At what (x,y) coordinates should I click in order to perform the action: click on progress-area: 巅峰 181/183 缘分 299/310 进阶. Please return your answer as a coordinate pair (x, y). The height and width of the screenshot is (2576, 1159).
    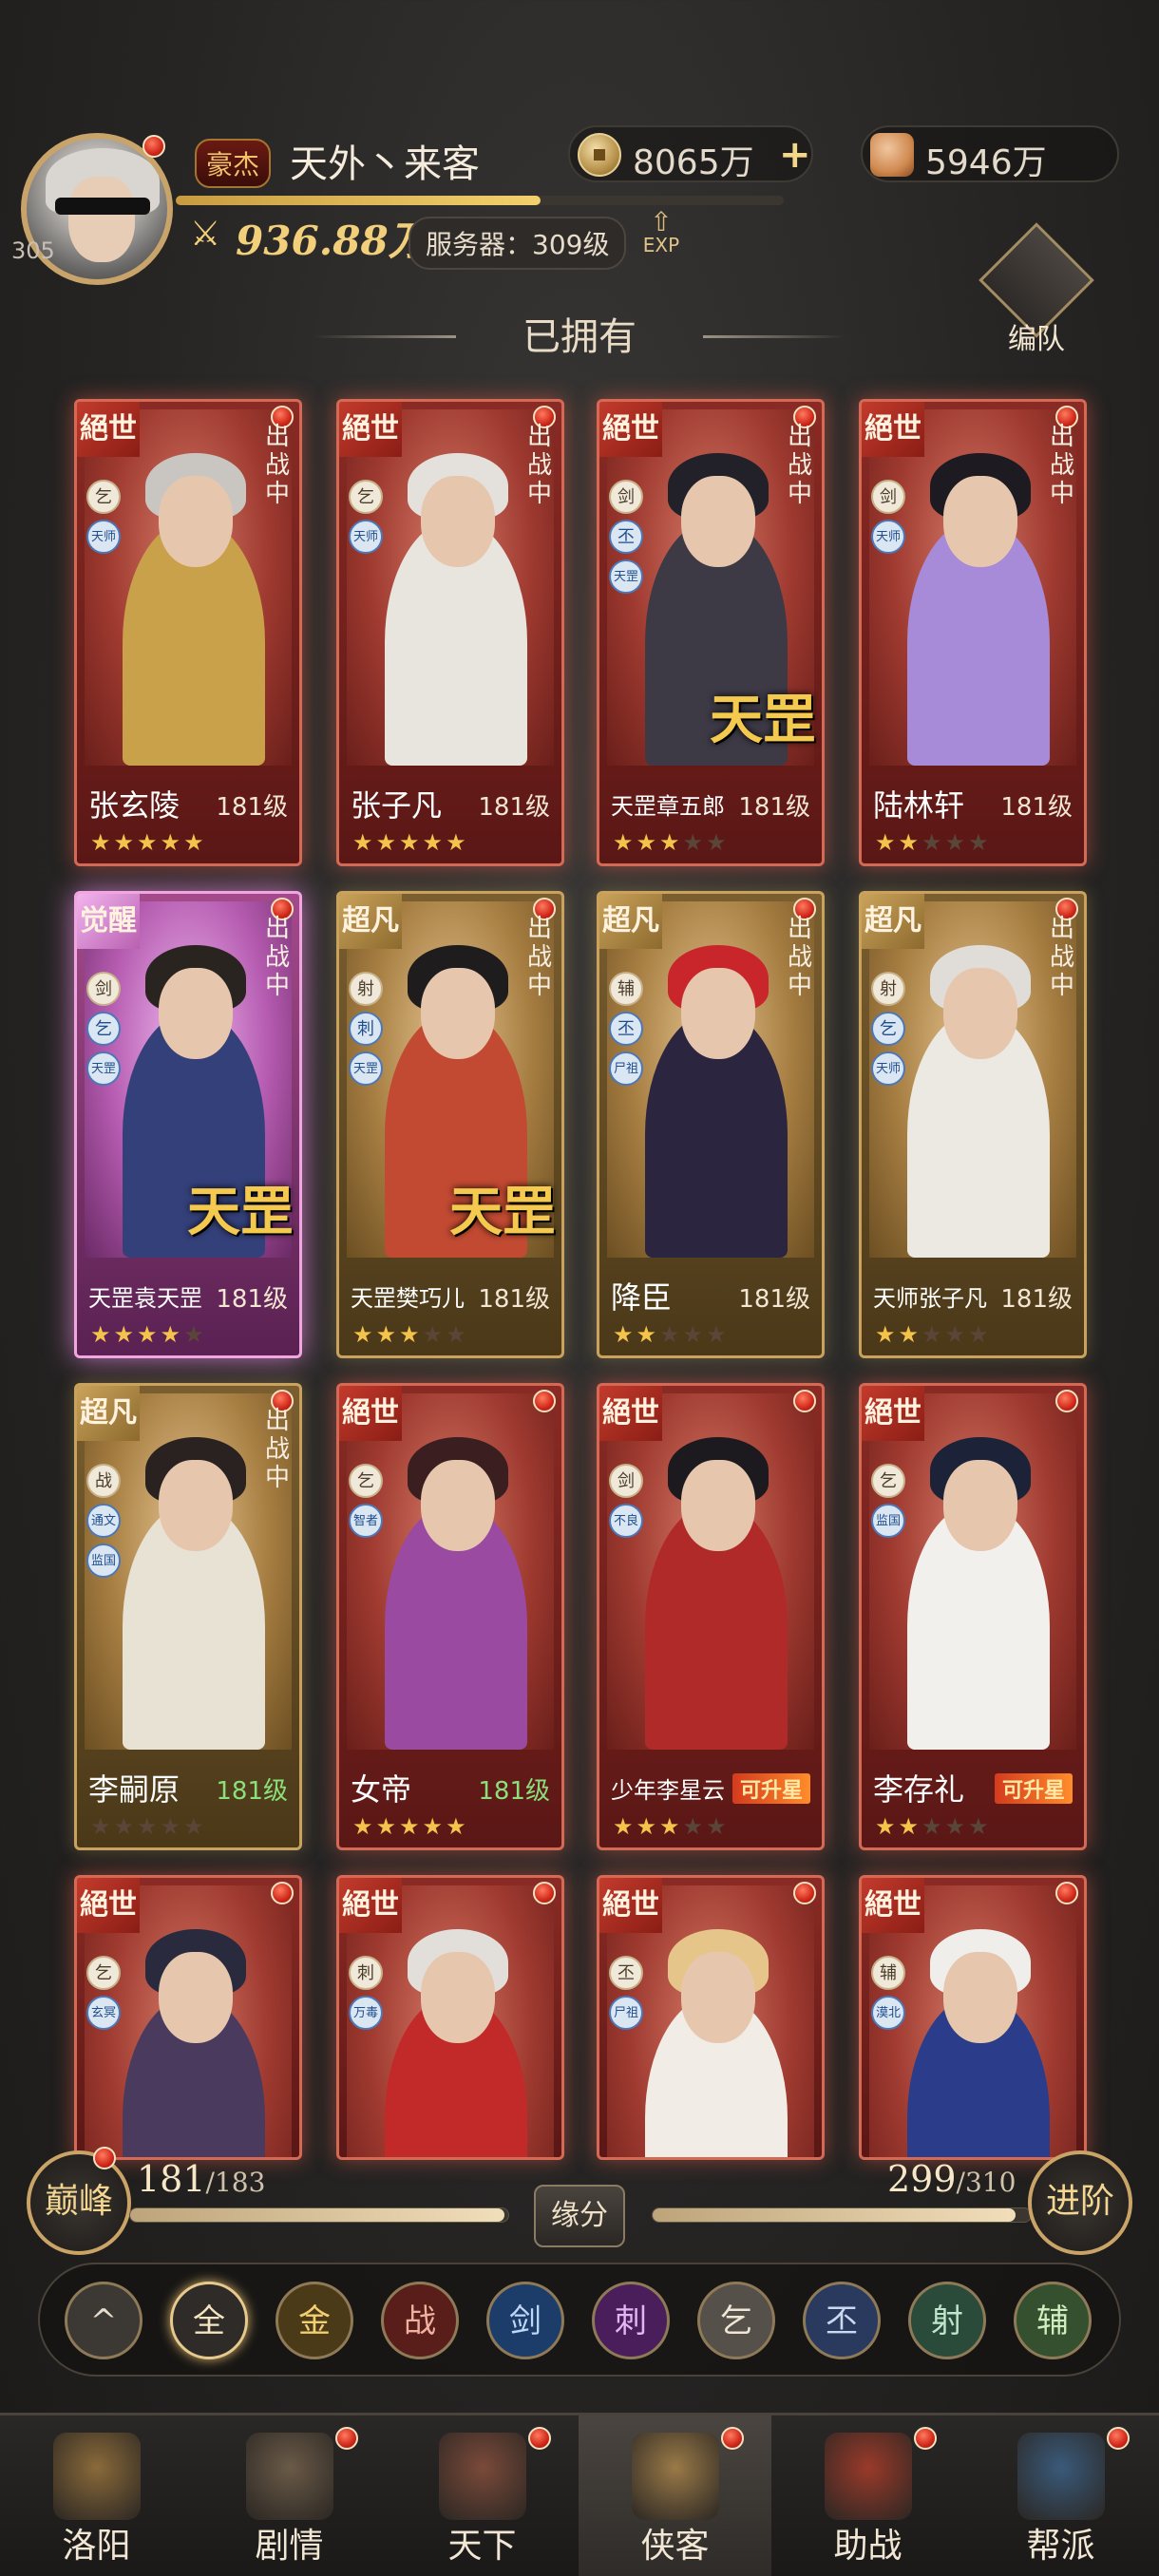
    Looking at the image, I should click on (579, 2199).